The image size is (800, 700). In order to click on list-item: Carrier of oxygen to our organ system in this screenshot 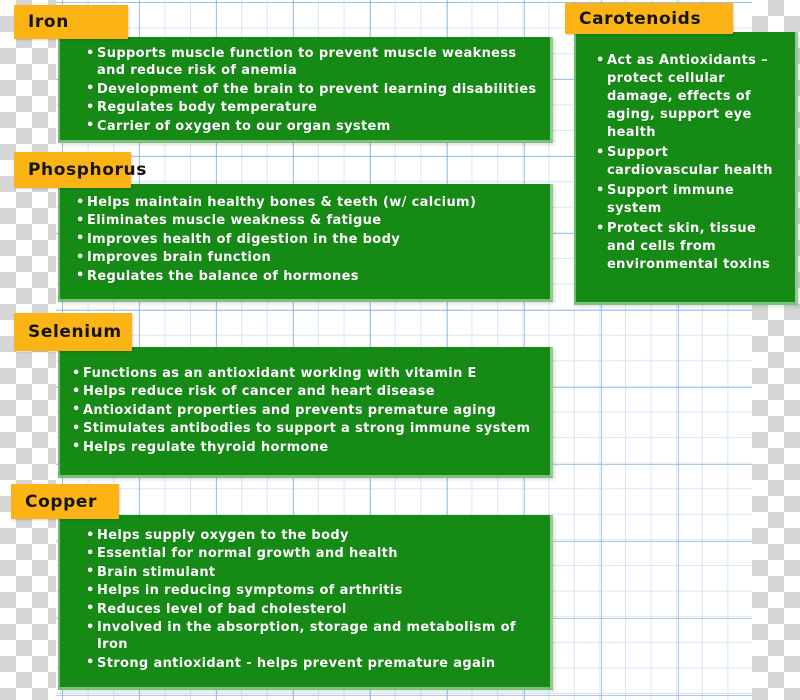, I will do `click(313, 126)`.